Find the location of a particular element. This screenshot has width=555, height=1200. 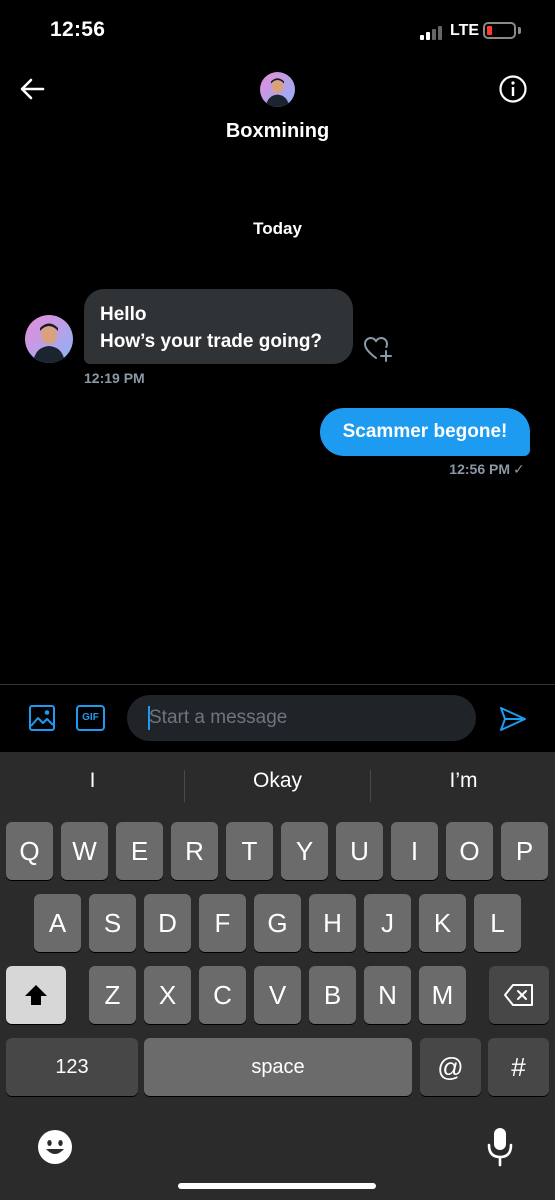

key-t: T is located at coordinates (249, 851).